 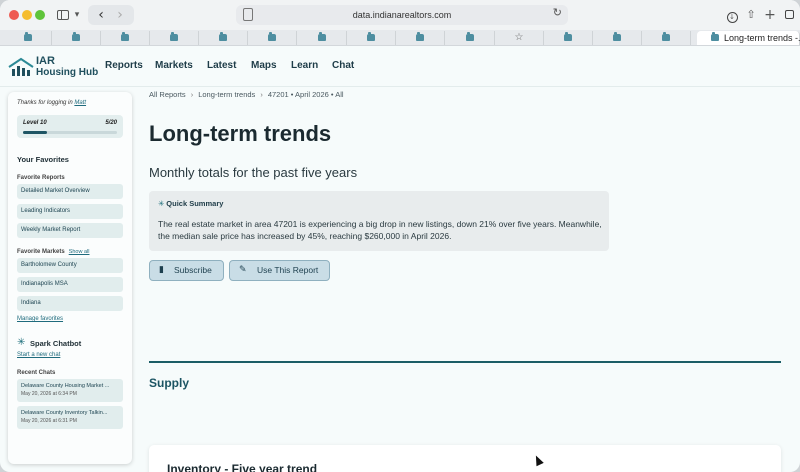 I want to click on address-bar: data.indianarealtors.com ↻, so click(x=402, y=15).